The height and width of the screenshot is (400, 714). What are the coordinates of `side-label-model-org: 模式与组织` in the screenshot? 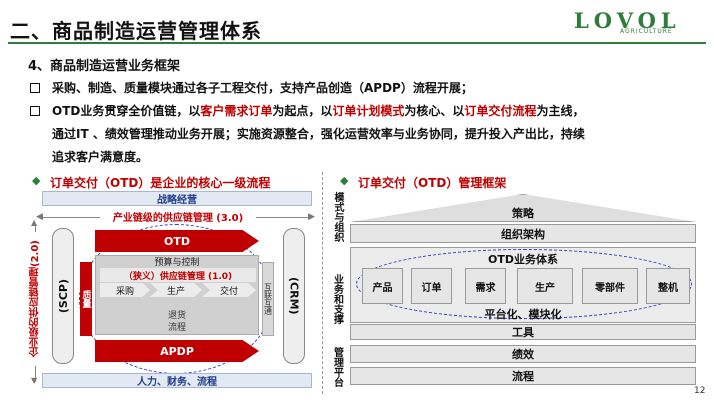 It's located at (337, 217).